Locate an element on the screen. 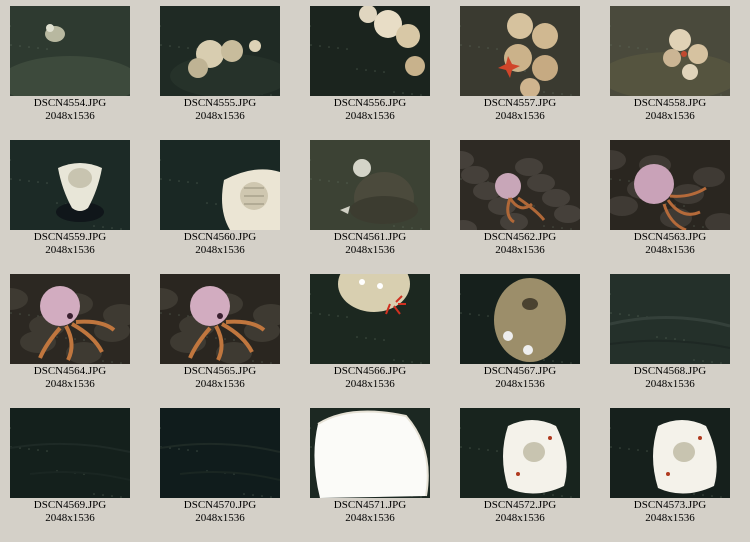  thumbnail-filename: DSCN4566.JPG is located at coordinates (370, 371).